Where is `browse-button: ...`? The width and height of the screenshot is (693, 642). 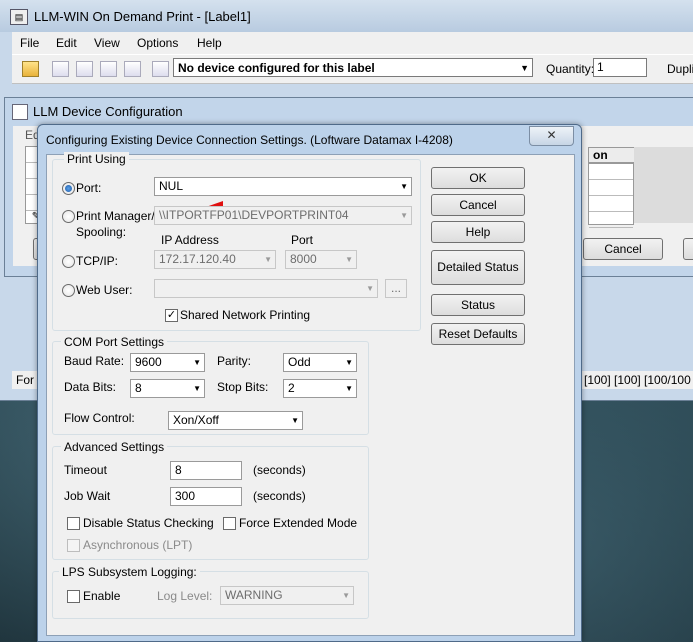
browse-button: ... is located at coordinates (396, 288).